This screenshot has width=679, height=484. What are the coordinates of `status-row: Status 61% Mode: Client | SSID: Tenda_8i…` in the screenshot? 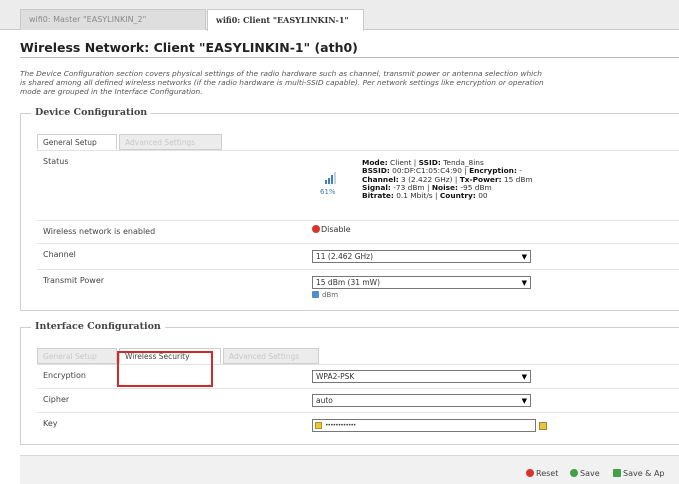 It's located at (358, 185).